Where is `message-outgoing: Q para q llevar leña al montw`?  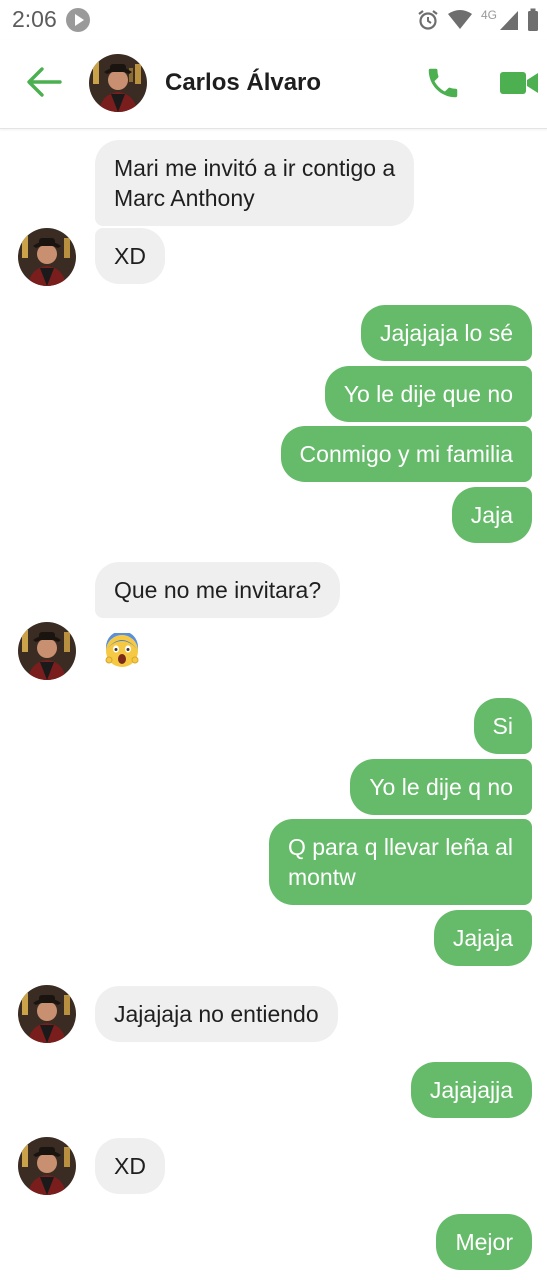 message-outgoing: Q para q llevar leña al montw is located at coordinates (400, 862).